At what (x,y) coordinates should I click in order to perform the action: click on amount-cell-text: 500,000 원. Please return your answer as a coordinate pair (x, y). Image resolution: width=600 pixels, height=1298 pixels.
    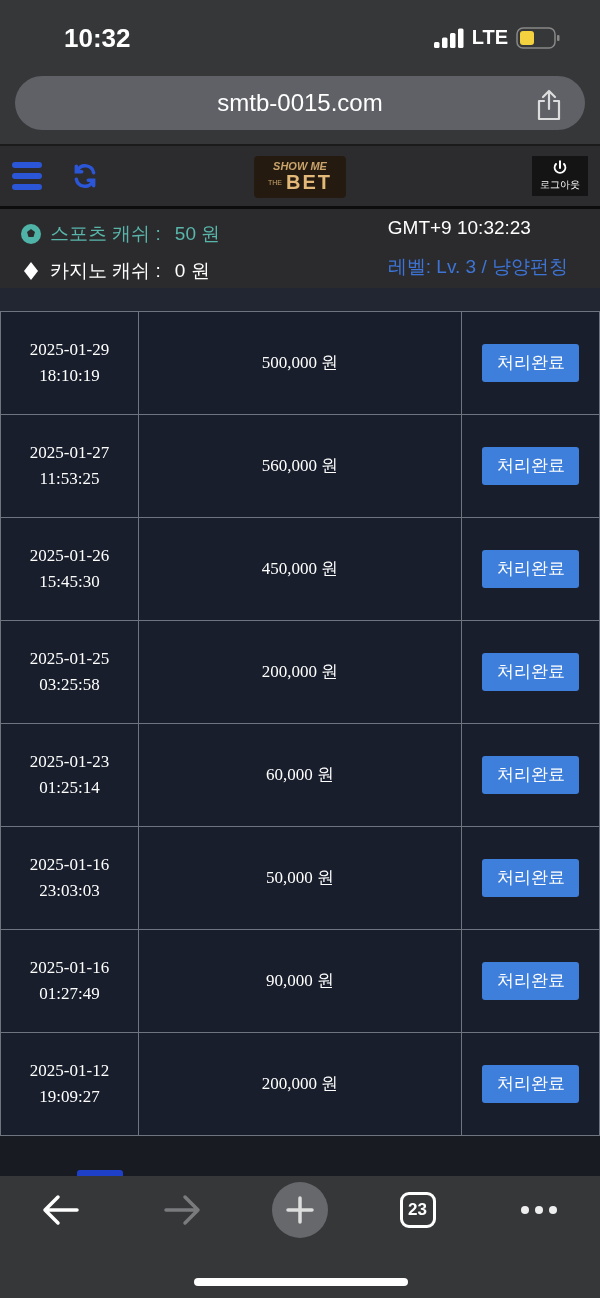
    Looking at the image, I should click on (300, 362).